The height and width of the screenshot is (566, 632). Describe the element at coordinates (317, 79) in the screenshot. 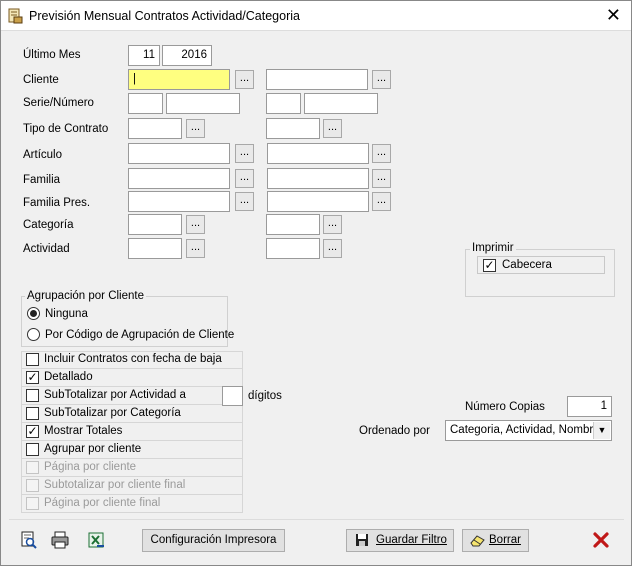

I see `cliente-to-field` at that location.